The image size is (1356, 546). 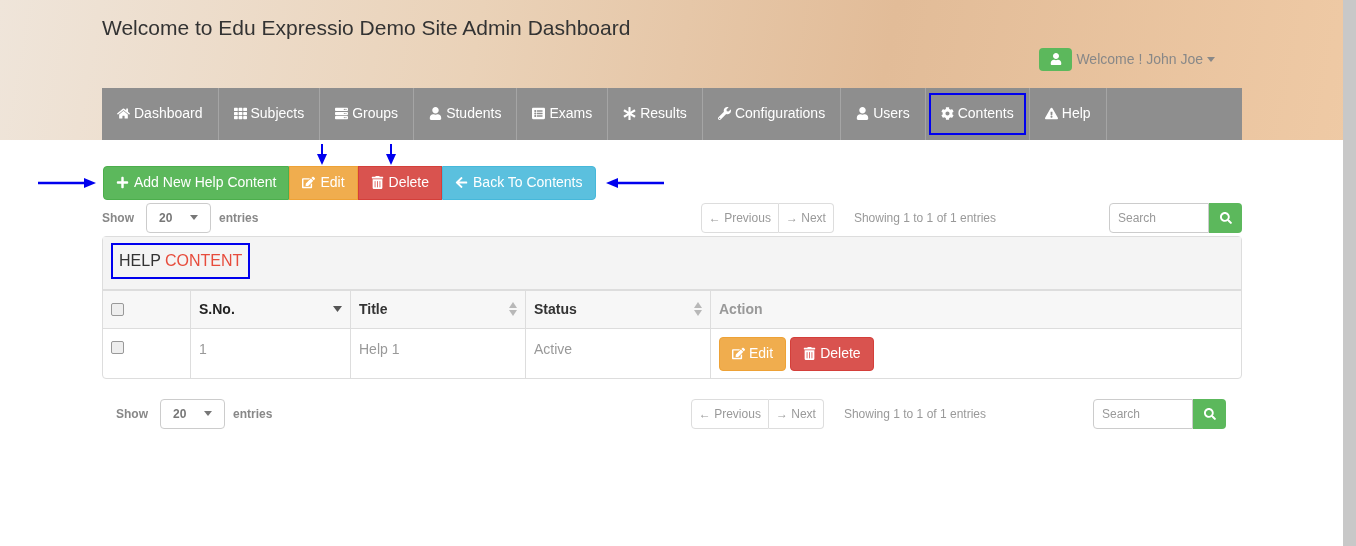 What do you see at coordinates (562, 113) in the screenshot?
I see `nav-tab: Exams` at bounding box center [562, 113].